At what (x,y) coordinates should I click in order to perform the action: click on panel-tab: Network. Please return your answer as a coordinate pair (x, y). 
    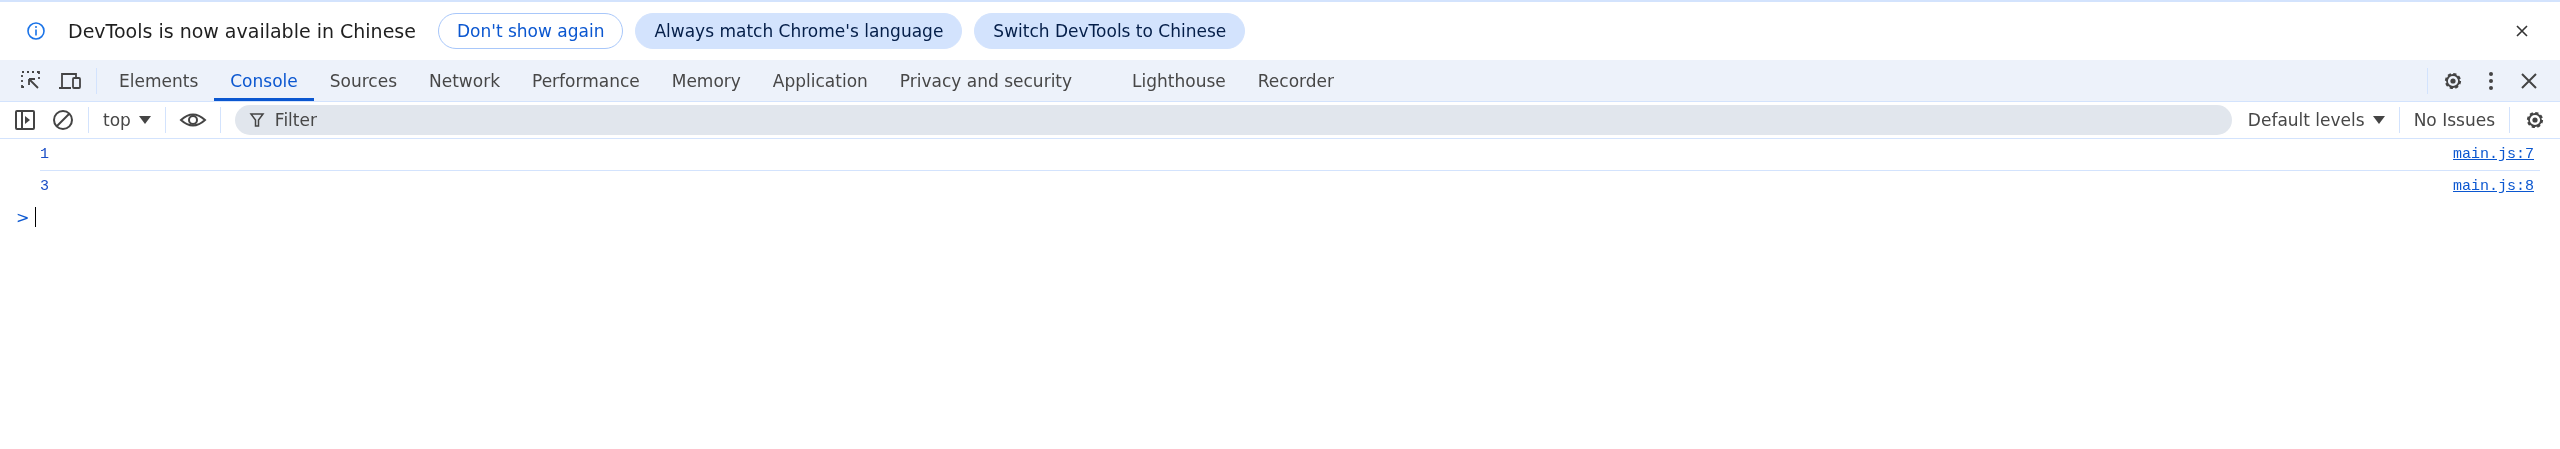
    Looking at the image, I should click on (464, 80).